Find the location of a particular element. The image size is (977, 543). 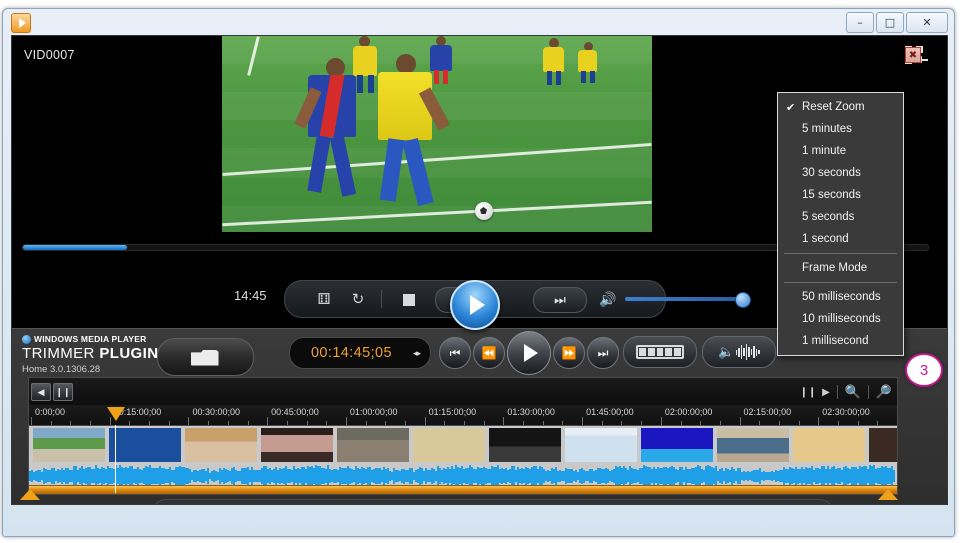

callout-badge-3: 3 is located at coordinates (924, 370).